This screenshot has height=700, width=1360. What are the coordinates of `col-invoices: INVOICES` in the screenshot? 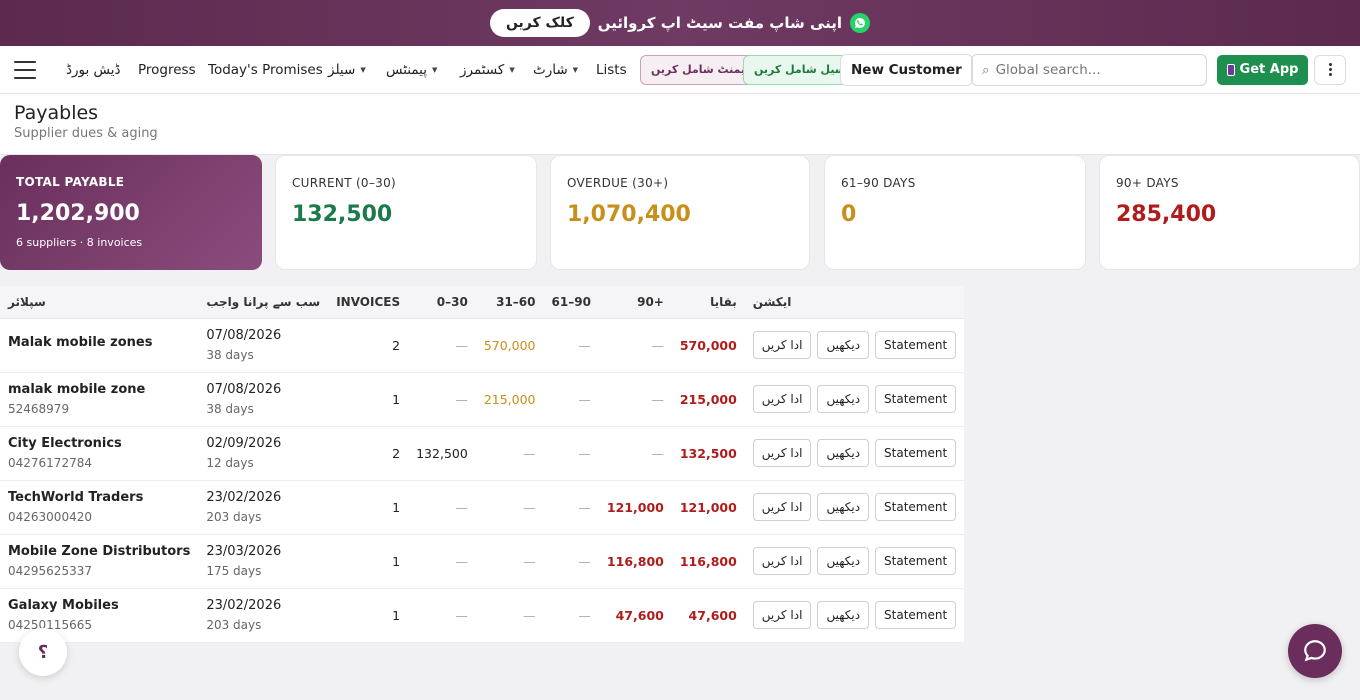 It's located at (368, 302).